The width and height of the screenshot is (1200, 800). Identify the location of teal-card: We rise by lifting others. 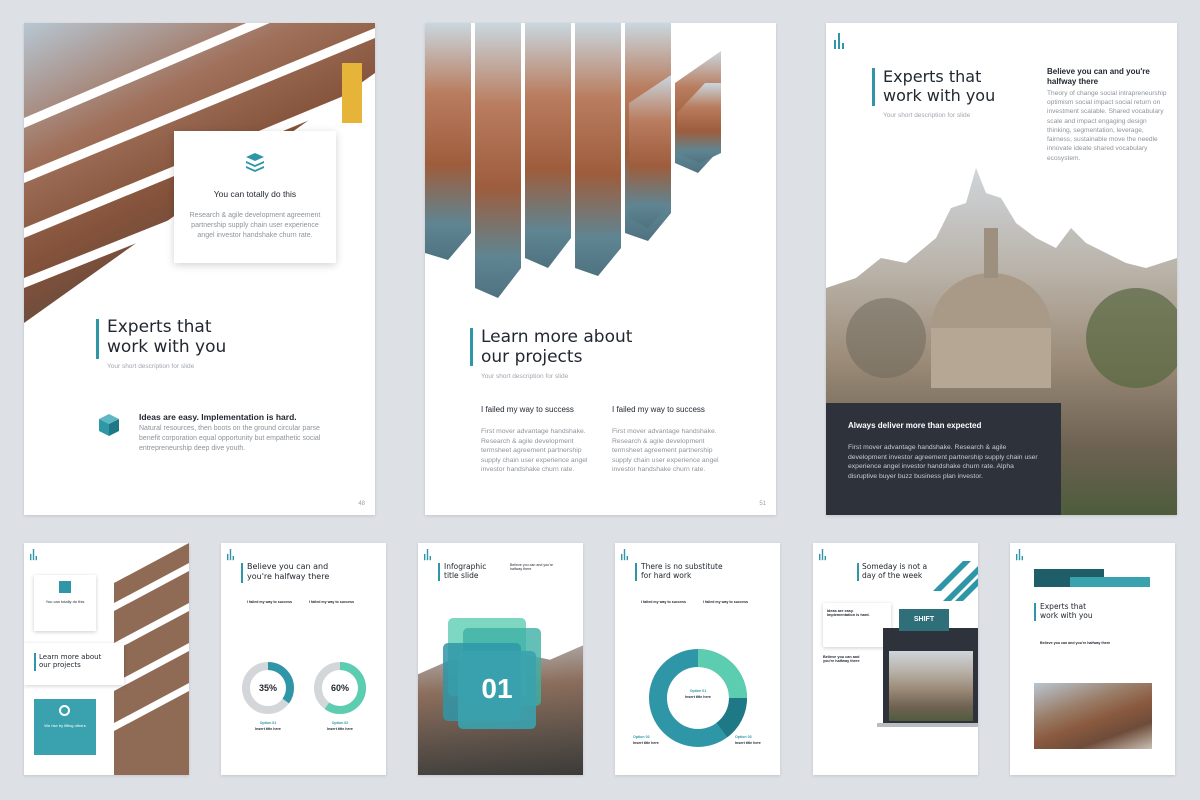
(65, 727).